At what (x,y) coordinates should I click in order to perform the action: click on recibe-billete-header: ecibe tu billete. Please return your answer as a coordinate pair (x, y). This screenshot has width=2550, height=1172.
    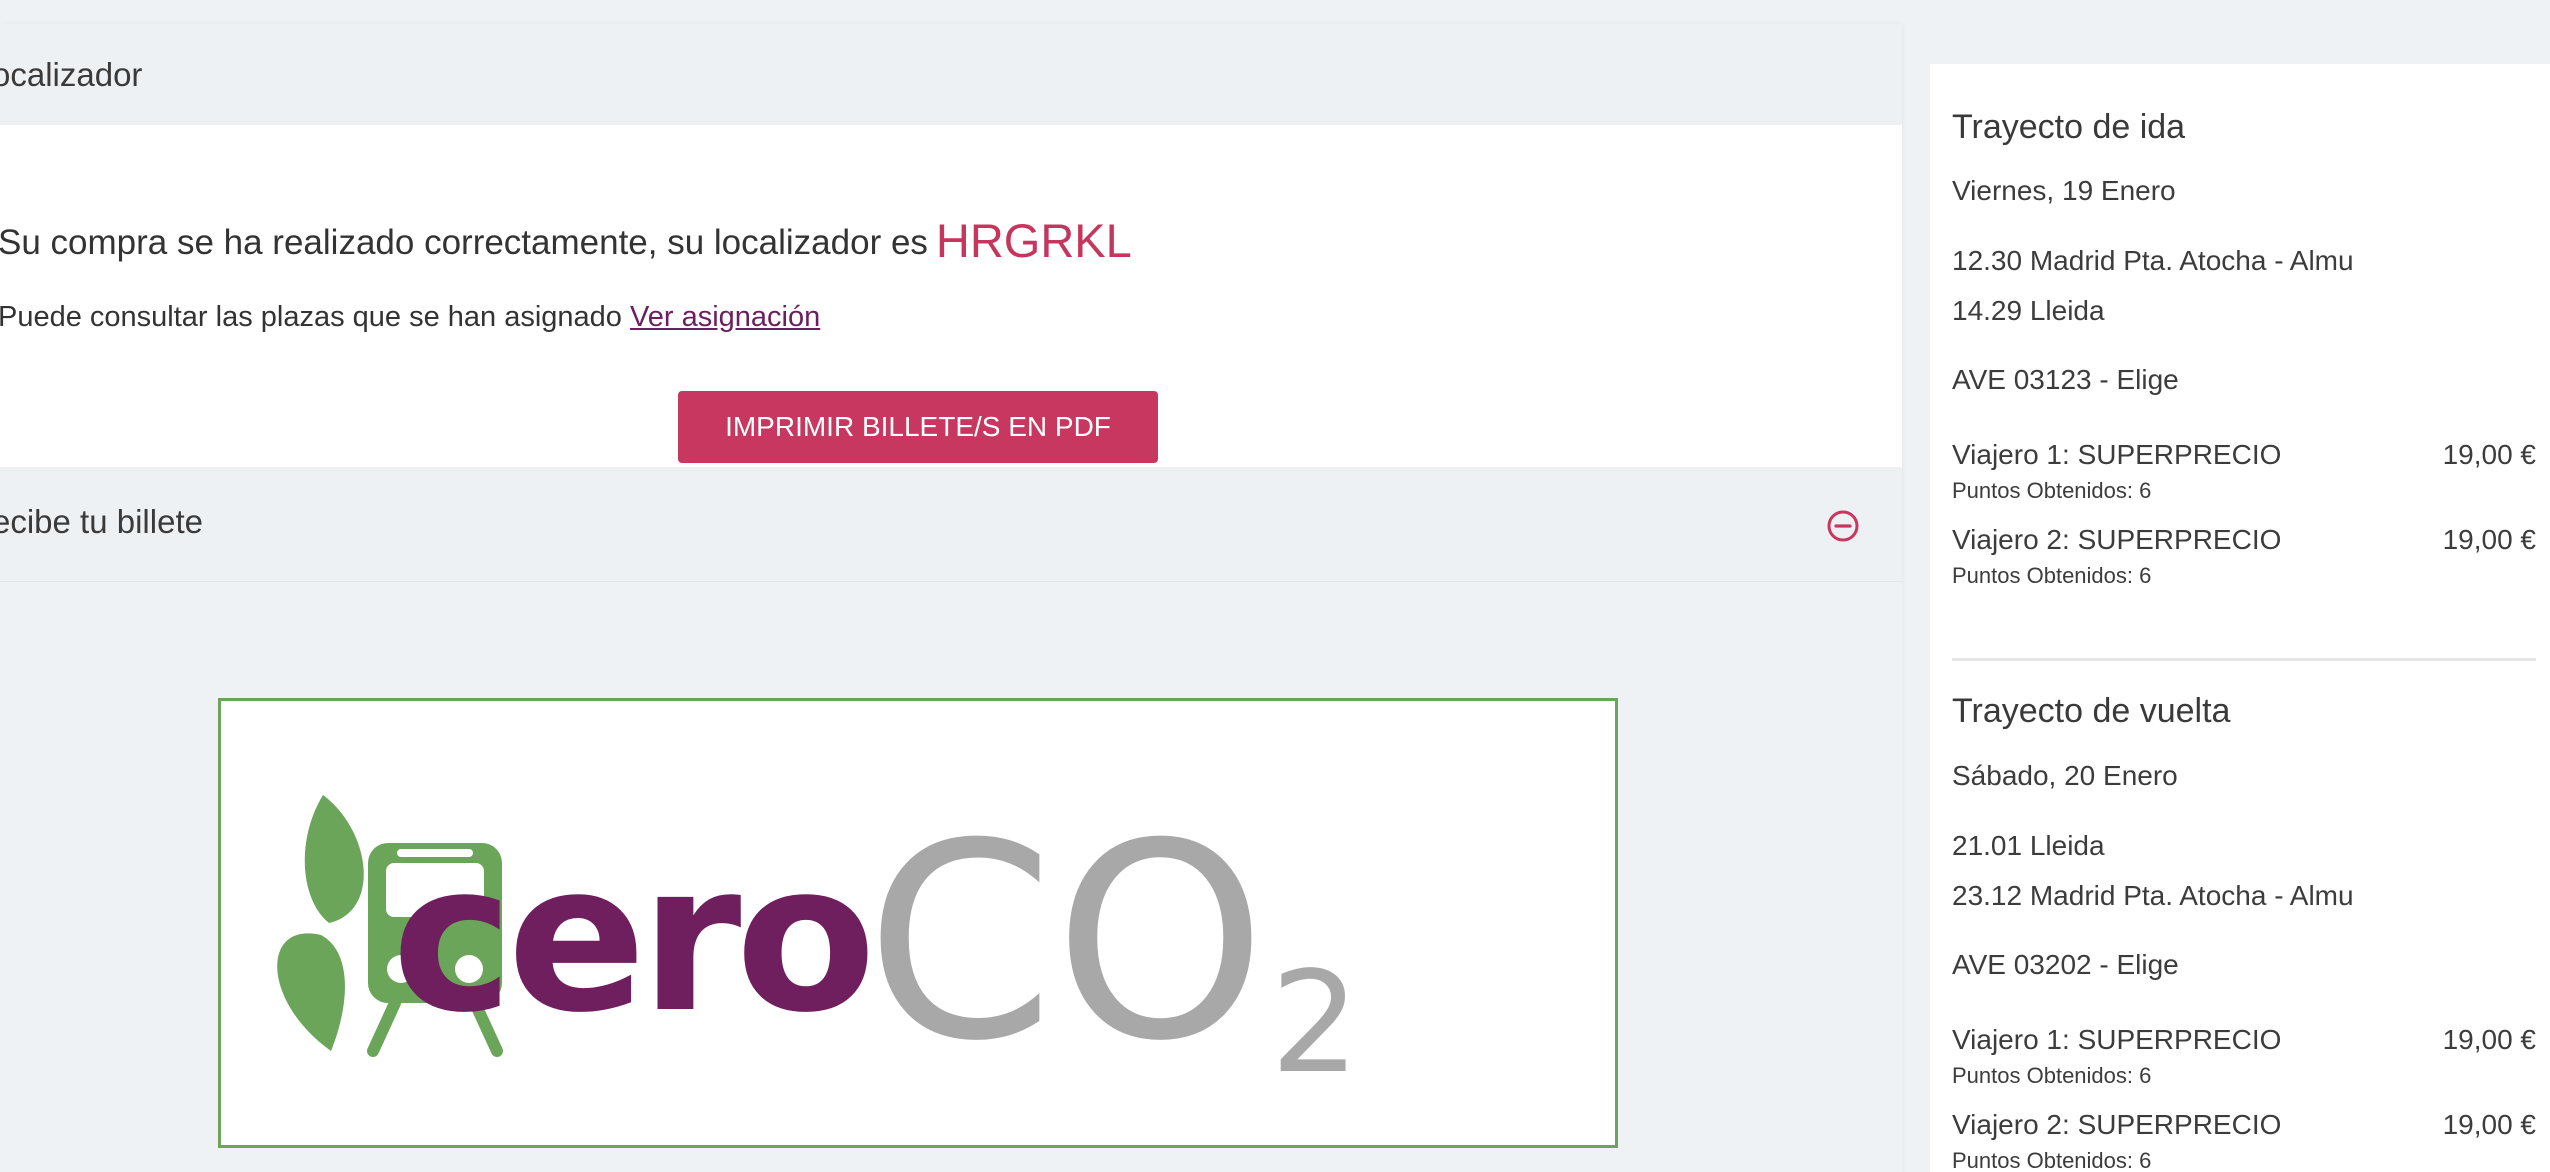
    Looking at the image, I should click on (951, 524).